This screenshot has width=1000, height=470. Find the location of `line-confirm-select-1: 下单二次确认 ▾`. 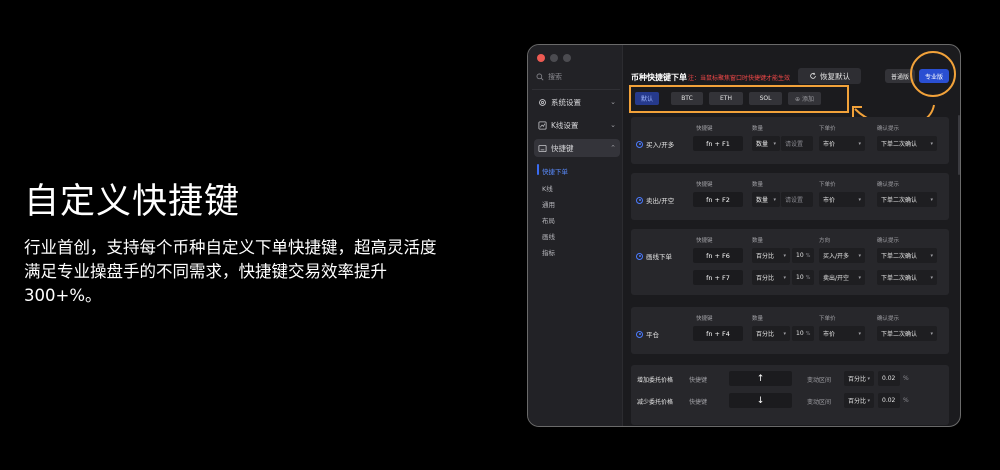

line-confirm-select-1: 下单二次确认 ▾ is located at coordinates (907, 255).